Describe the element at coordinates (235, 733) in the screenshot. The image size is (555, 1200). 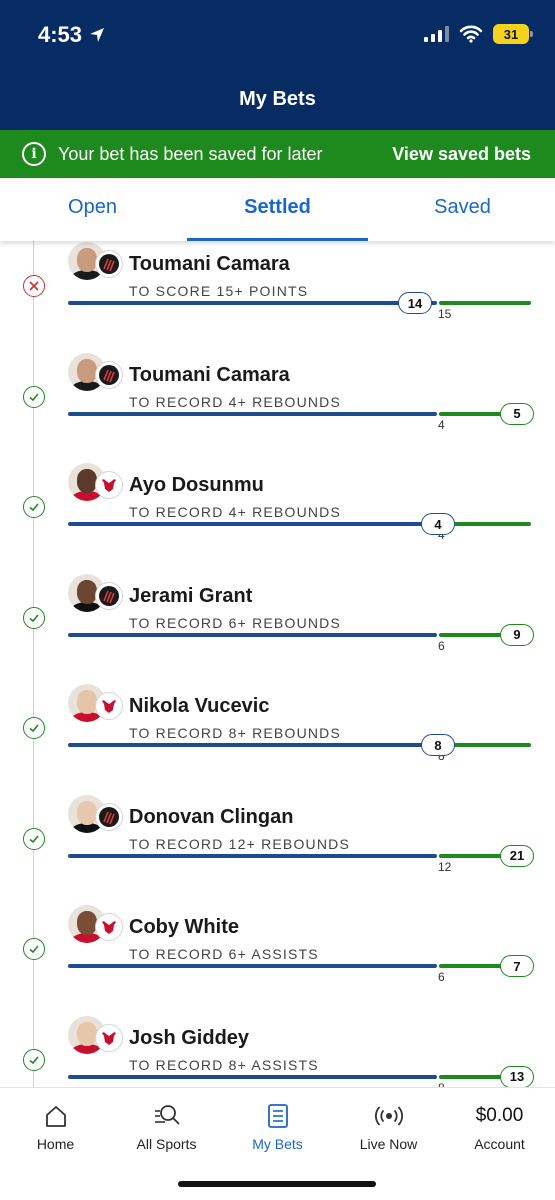
I see `bet-market: TO RECORD 8+ REBOUNDS` at that location.